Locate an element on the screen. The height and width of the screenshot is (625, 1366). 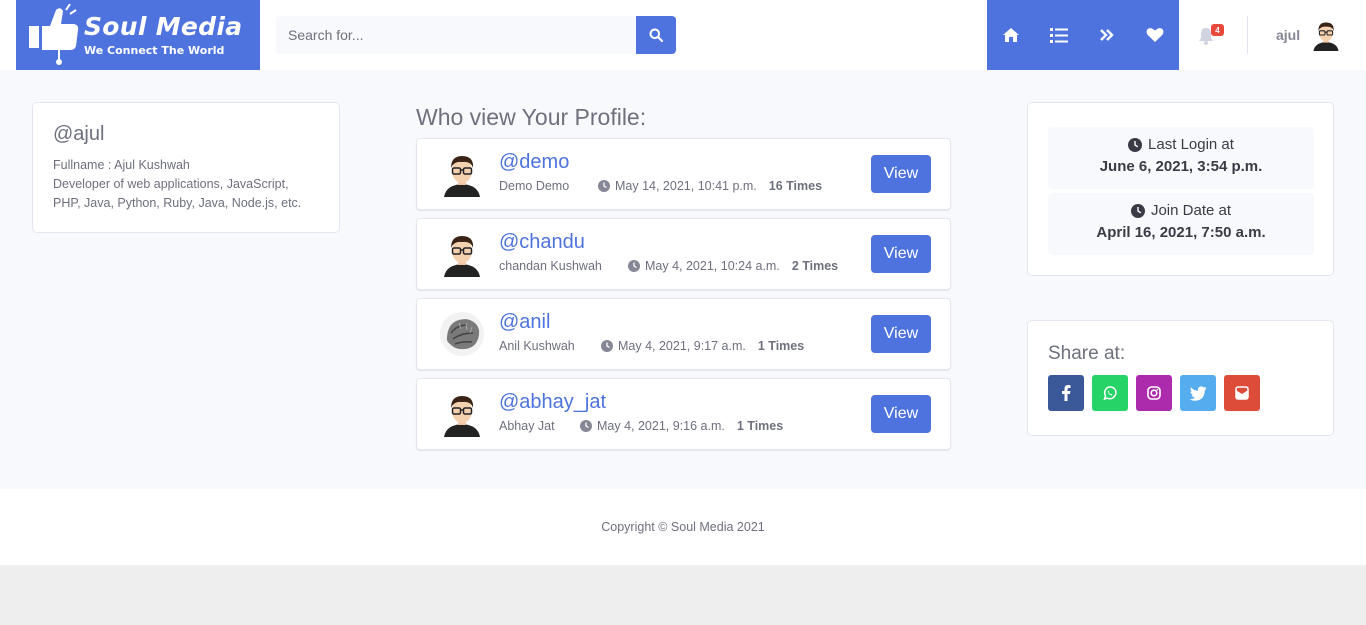
share-facebook-button is located at coordinates (1066, 393).